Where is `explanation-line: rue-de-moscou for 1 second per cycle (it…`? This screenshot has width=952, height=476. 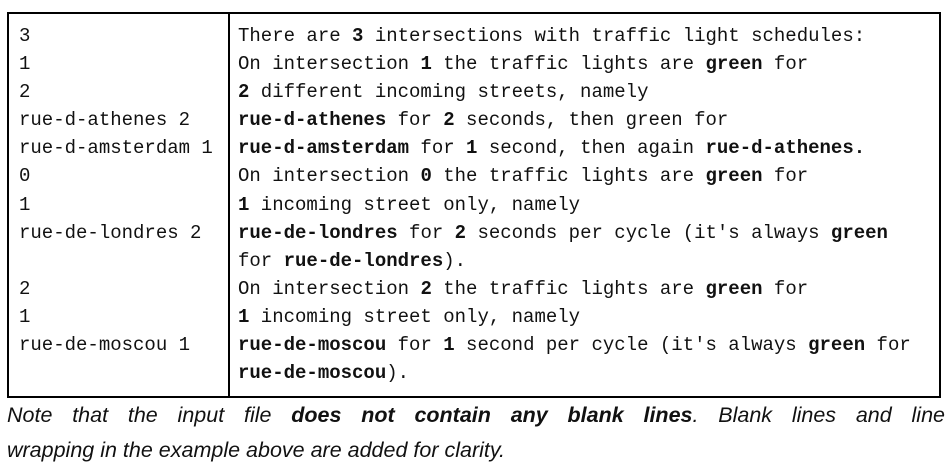
explanation-line: rue-de-moscou for 1 second per cycle (it… is located at coordinates (574, 345).